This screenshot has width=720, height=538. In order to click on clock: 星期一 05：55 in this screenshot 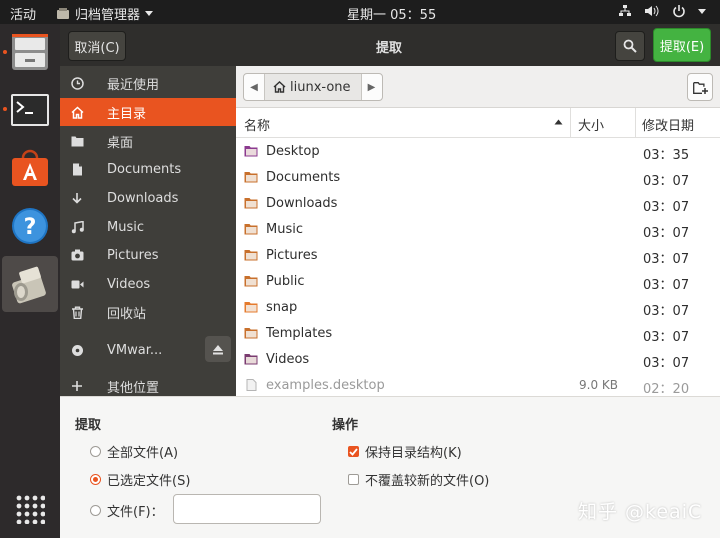, I will do `click(391, 13)`.